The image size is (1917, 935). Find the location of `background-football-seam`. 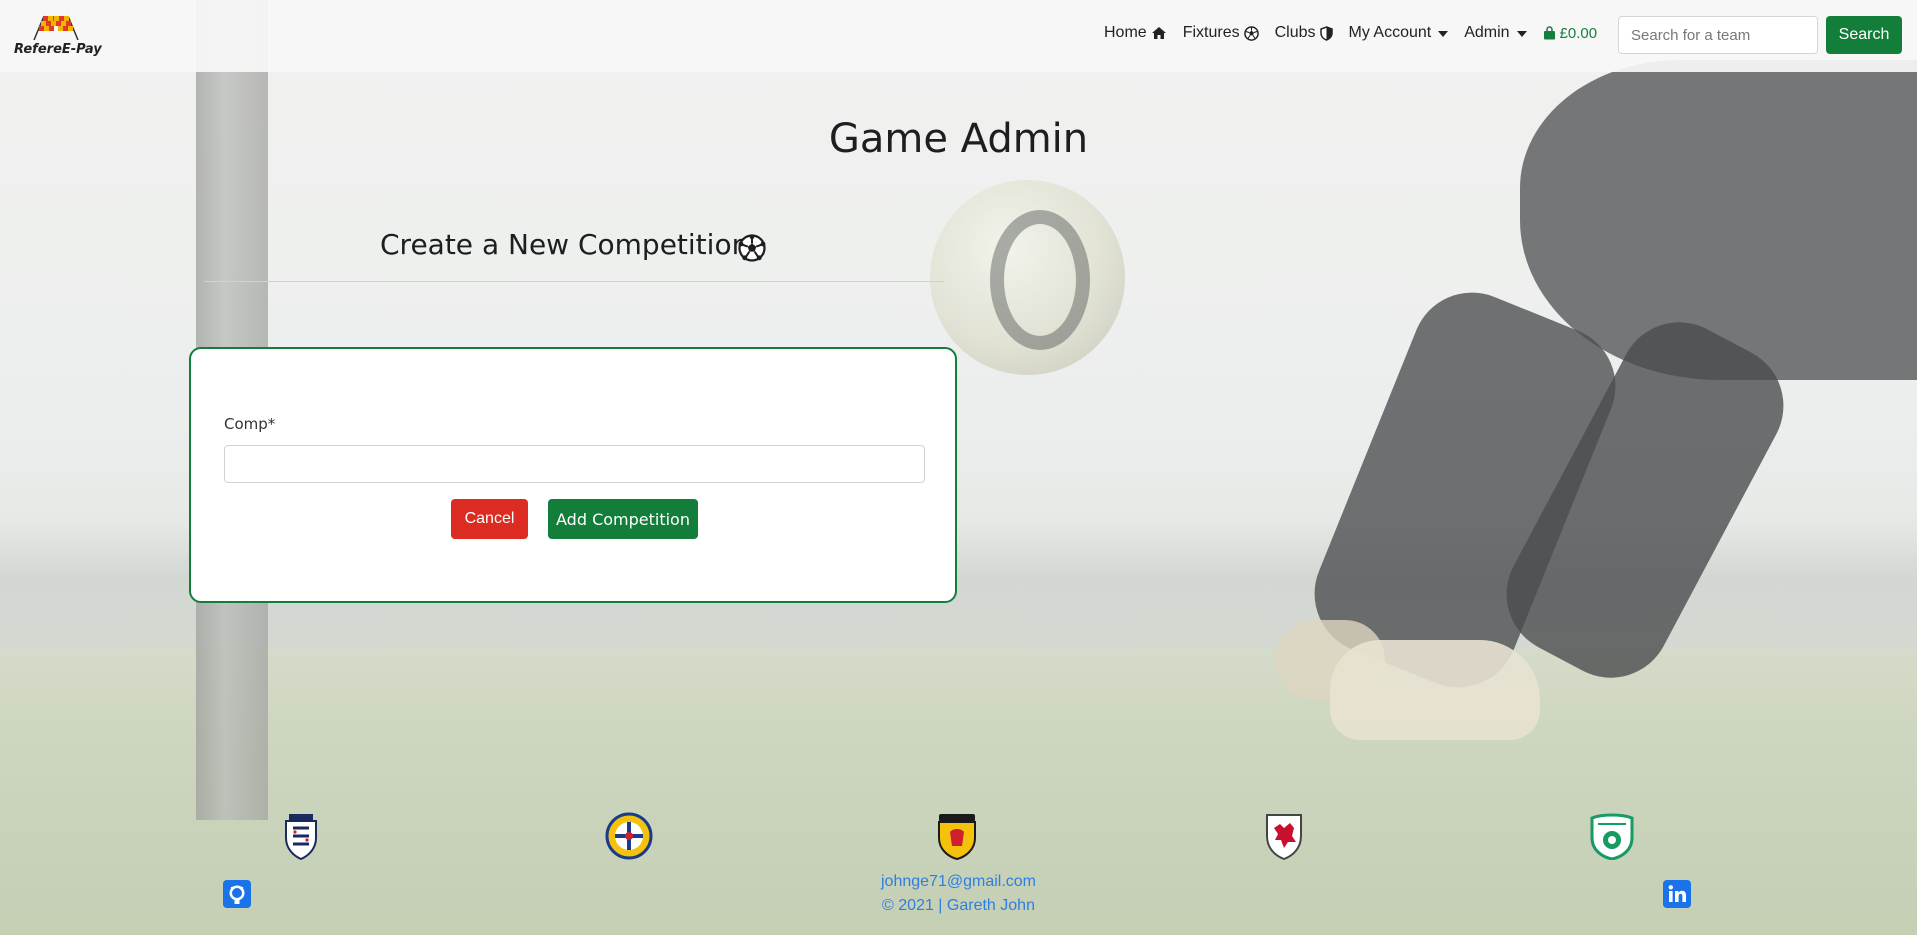

background-football-seam is located at coordinates (1040, 280).